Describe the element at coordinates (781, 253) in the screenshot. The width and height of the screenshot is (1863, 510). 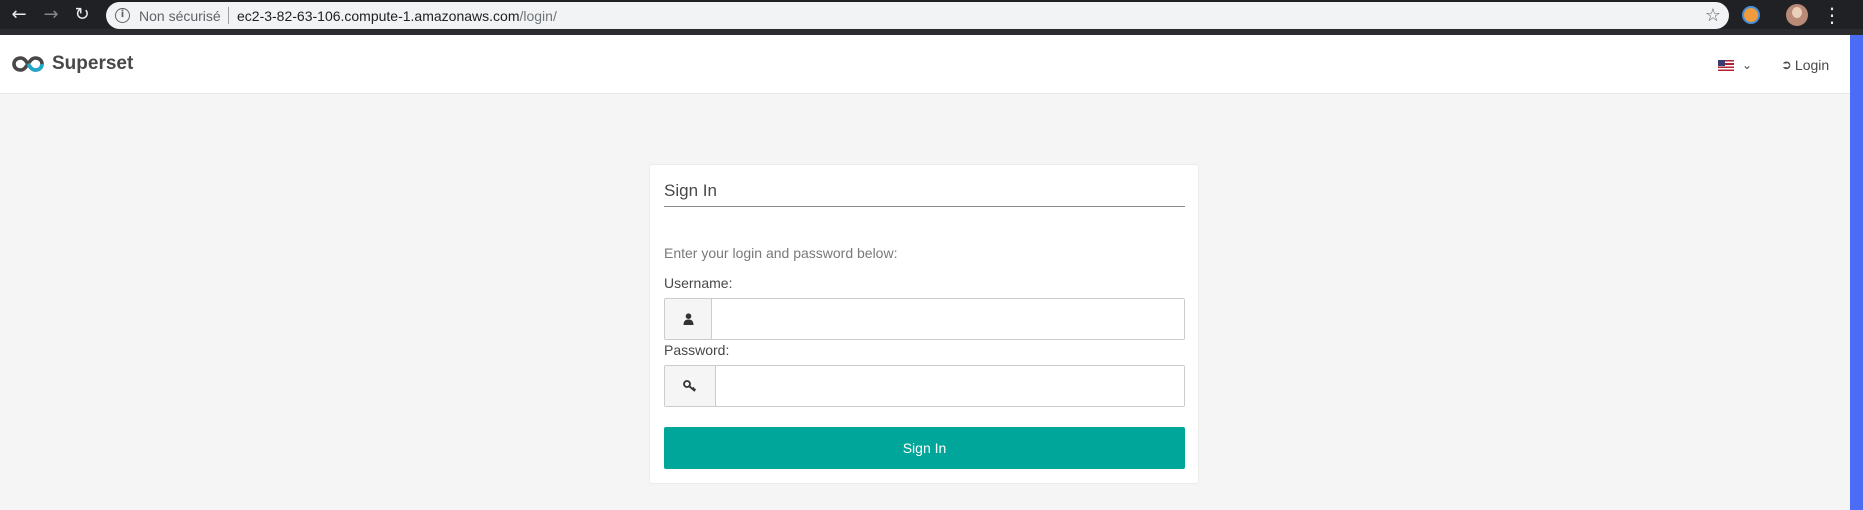
I see `login-hint: Enter your login and password below:` at that location.